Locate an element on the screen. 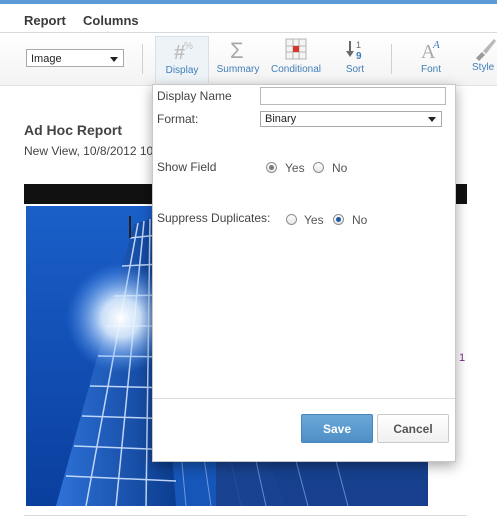  display-name-input is located at coordinates (353, 96).